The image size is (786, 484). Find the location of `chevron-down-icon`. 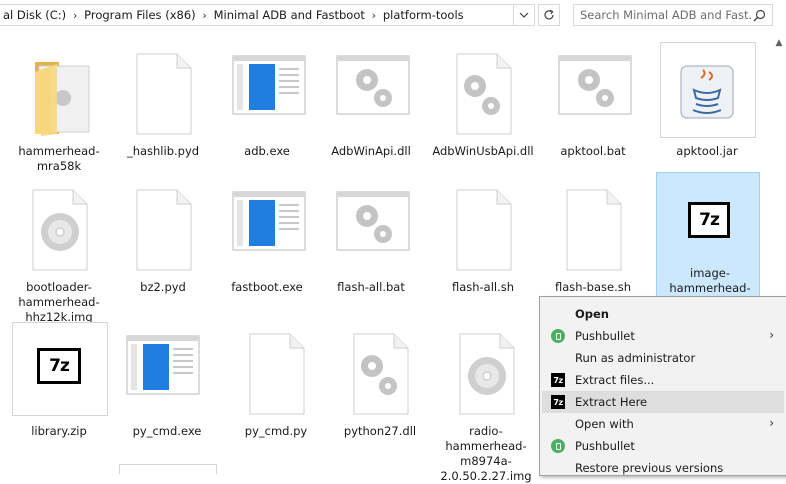

chevron-down-icon is located at coordinates (524, 15).